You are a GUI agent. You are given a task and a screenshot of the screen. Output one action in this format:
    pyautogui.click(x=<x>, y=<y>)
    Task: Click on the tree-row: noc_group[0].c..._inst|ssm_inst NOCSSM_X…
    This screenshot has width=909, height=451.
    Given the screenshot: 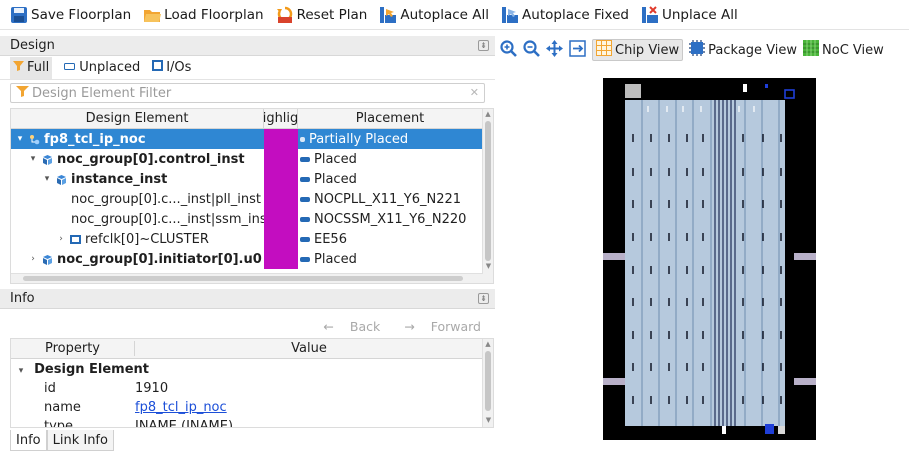 What is the action you would take?
    pyautogui.click(x=247, y=219)
    